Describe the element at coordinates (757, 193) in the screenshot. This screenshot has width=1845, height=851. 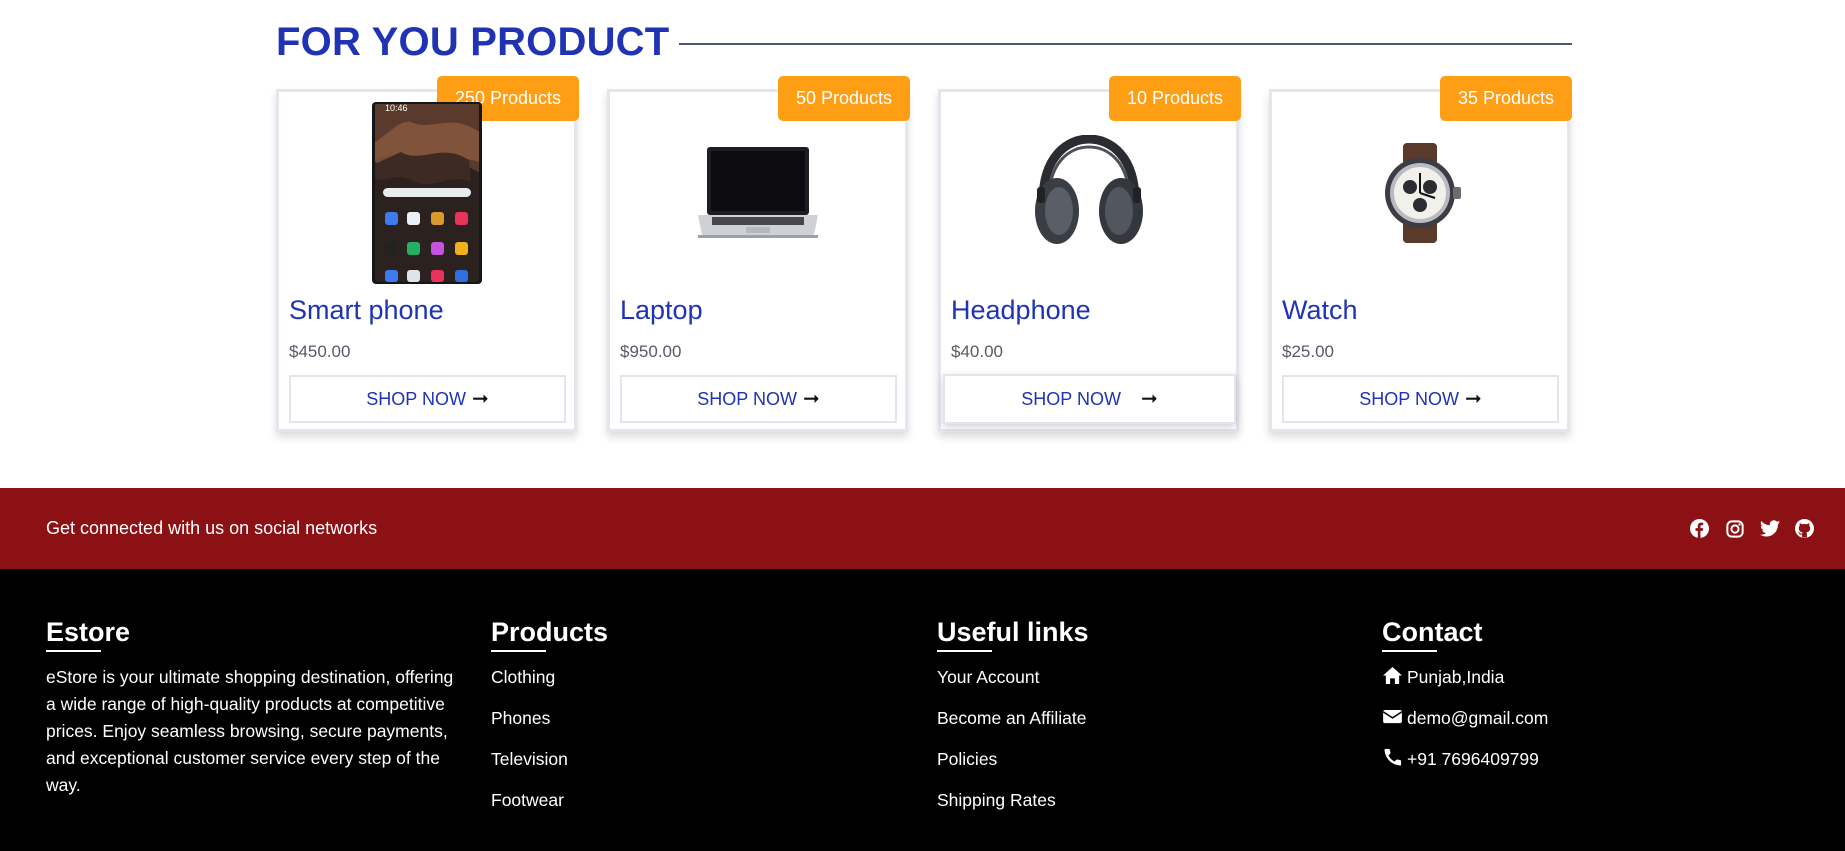
I see `laptop-image` at that location.